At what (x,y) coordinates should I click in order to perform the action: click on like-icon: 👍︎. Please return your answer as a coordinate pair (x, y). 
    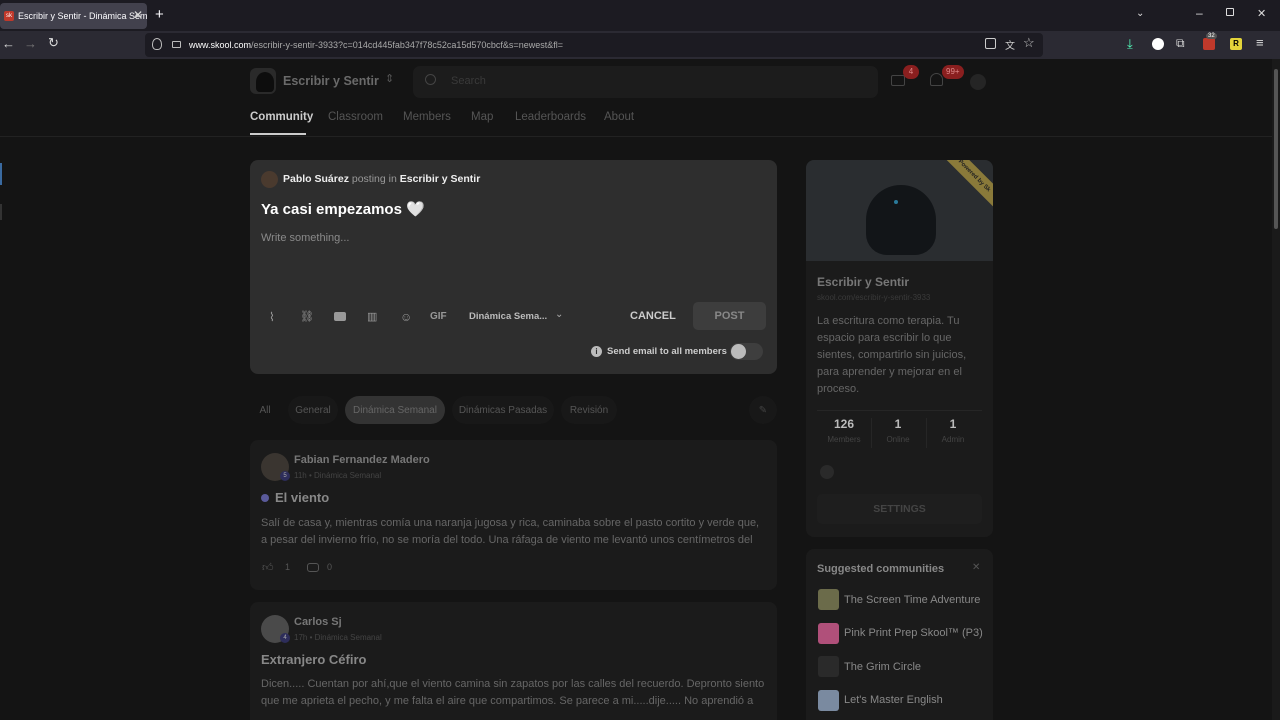
    Looking at the image, I should click on (268, 567).